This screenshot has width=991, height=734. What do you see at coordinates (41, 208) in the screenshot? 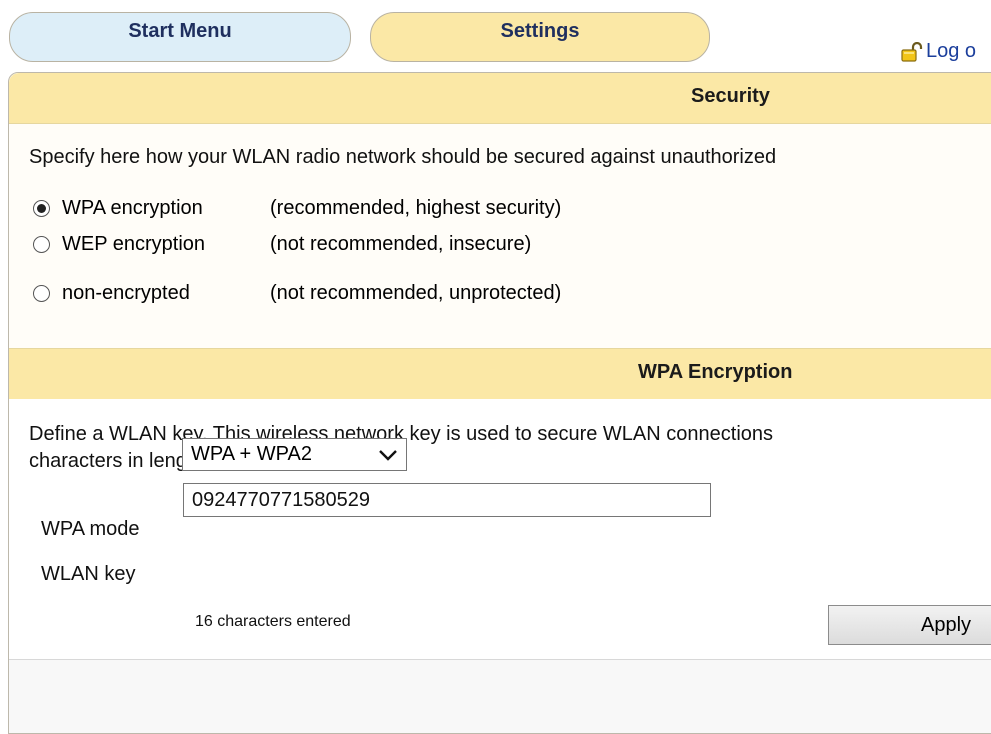
I see `radio-wpa` at bounding box center [41, 208].